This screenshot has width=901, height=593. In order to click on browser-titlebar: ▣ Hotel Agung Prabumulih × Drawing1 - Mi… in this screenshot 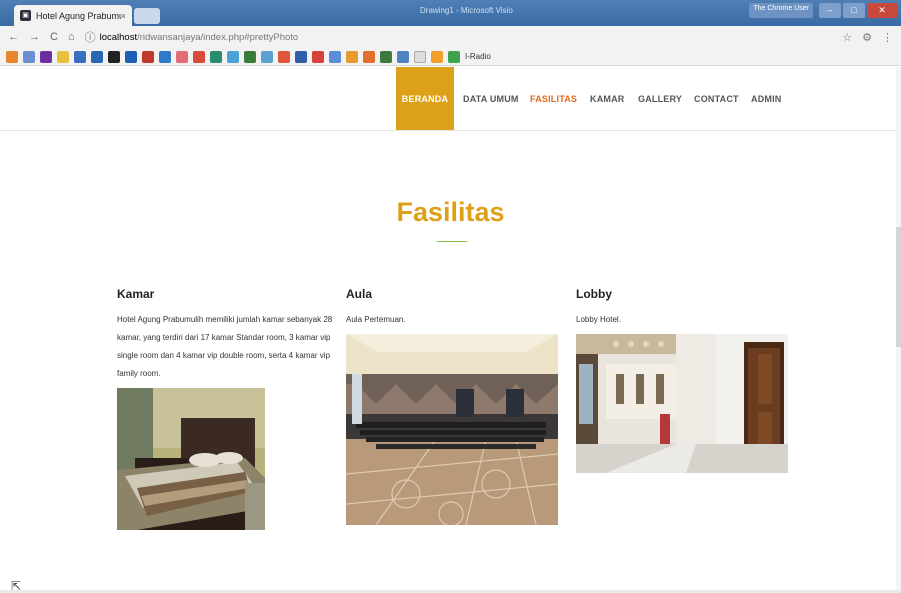, I will do `click(450, 13)`.